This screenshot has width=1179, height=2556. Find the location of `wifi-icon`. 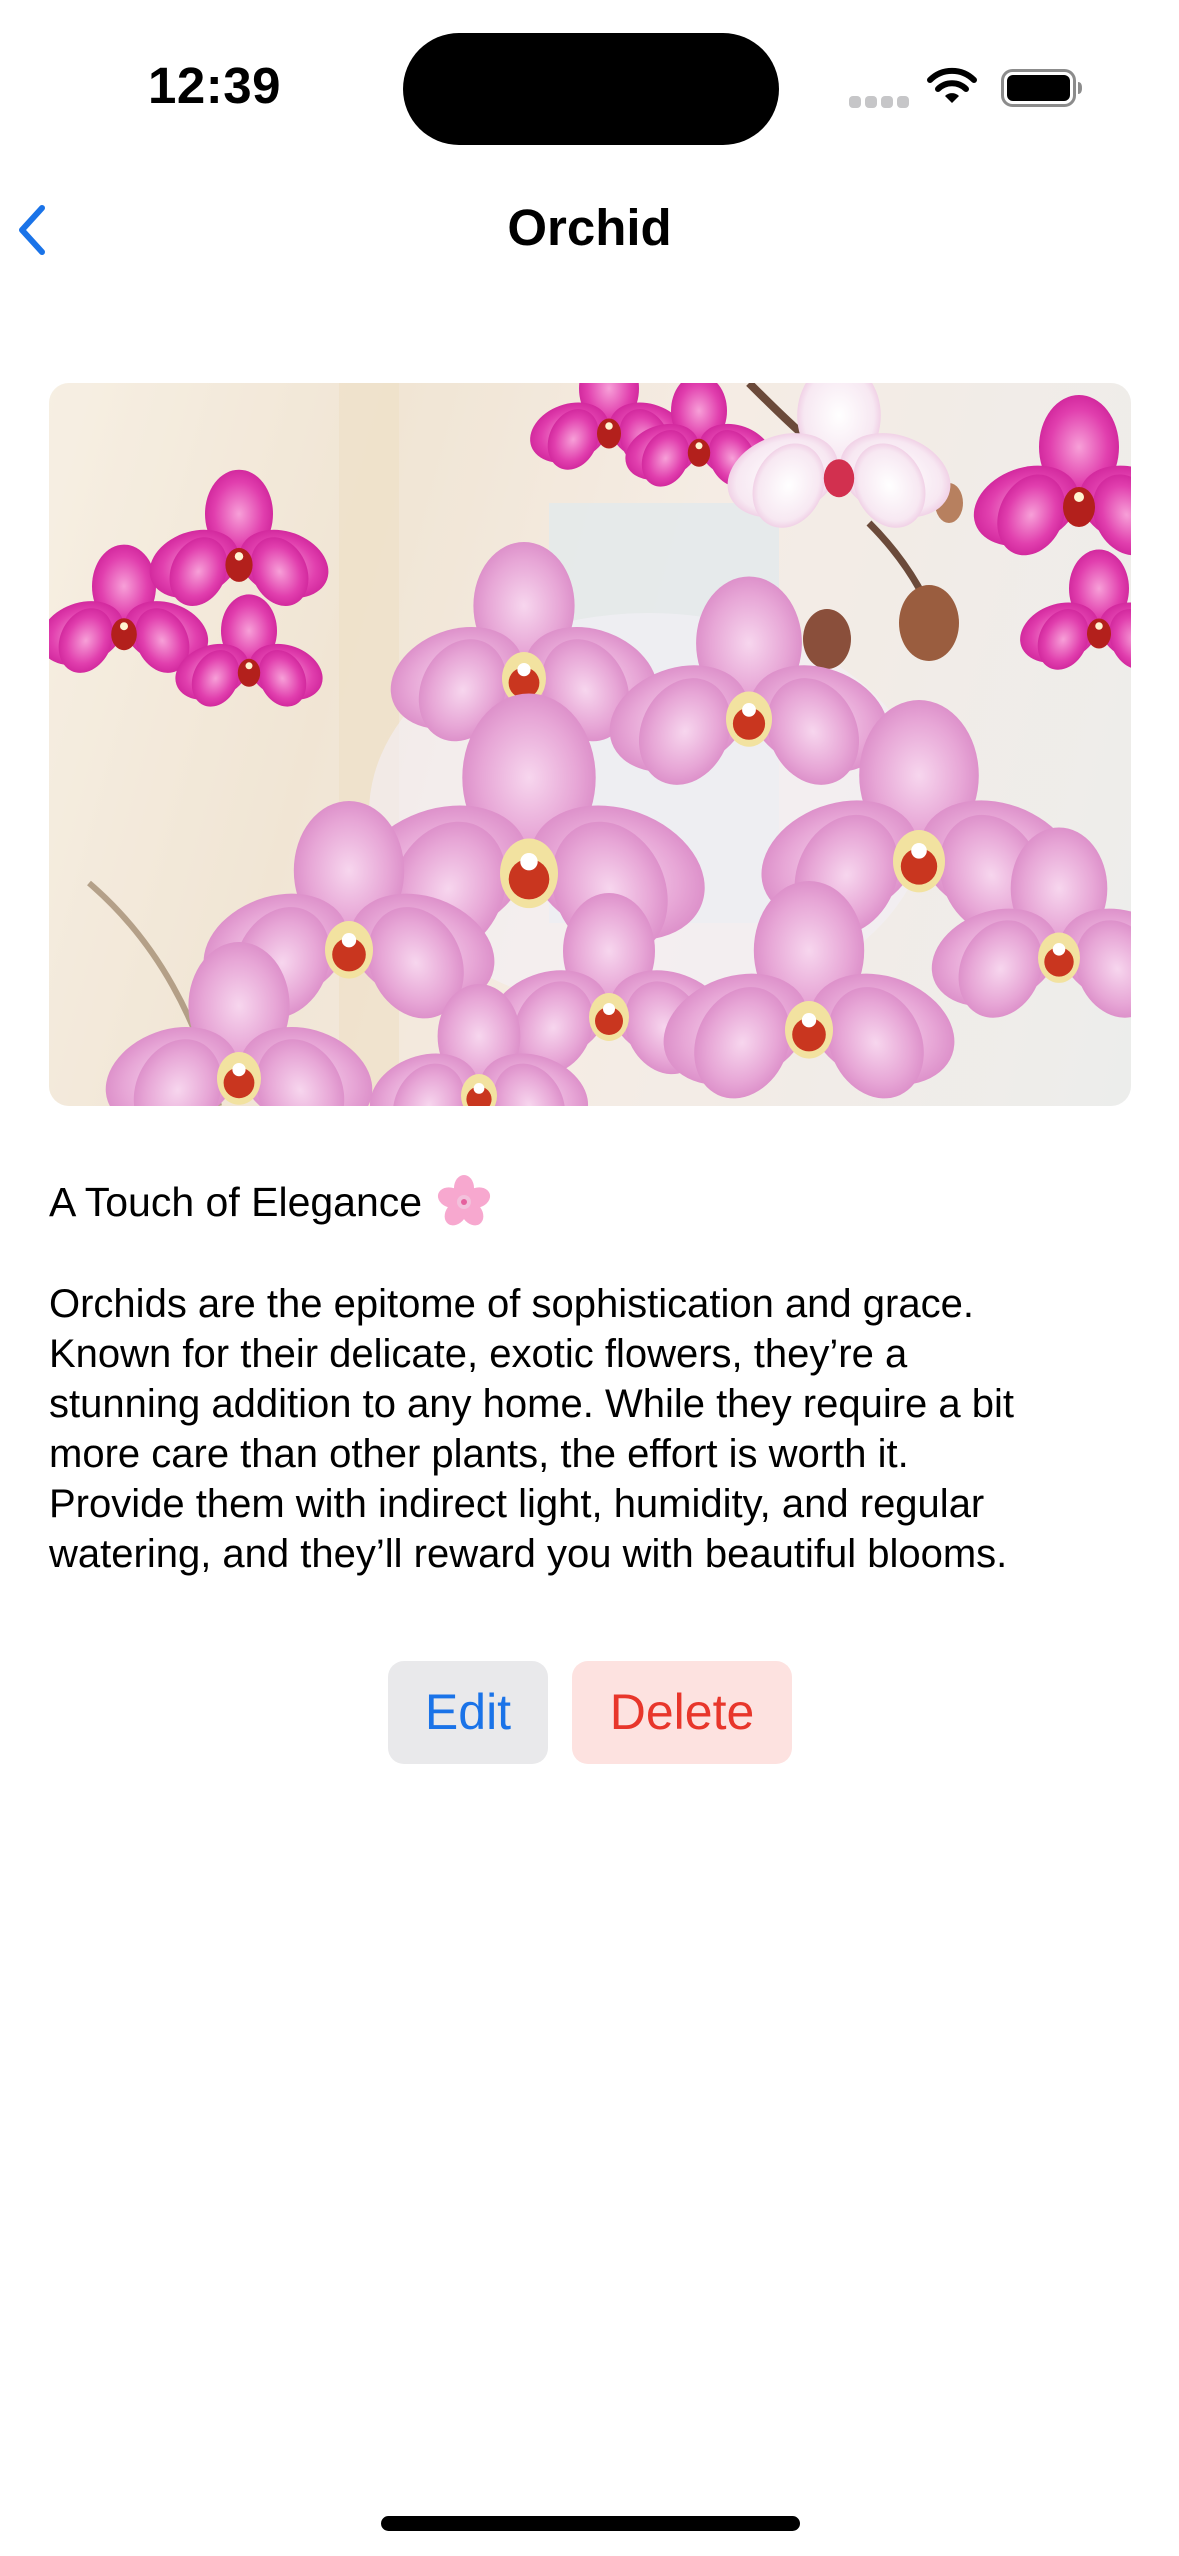

wifi-icon is located at coordinates (952, 85).